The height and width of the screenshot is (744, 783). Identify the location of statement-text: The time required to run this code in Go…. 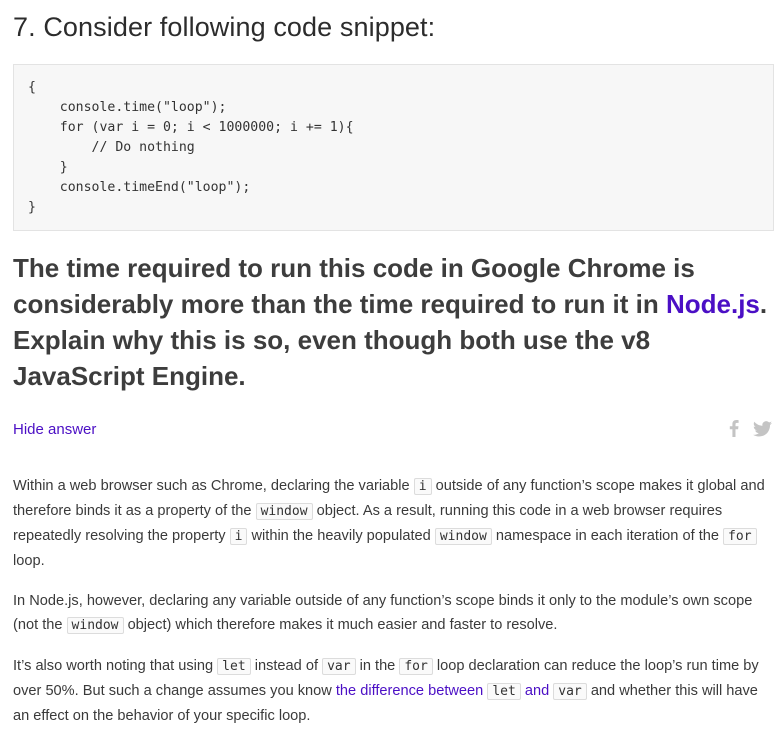
(354, 286).